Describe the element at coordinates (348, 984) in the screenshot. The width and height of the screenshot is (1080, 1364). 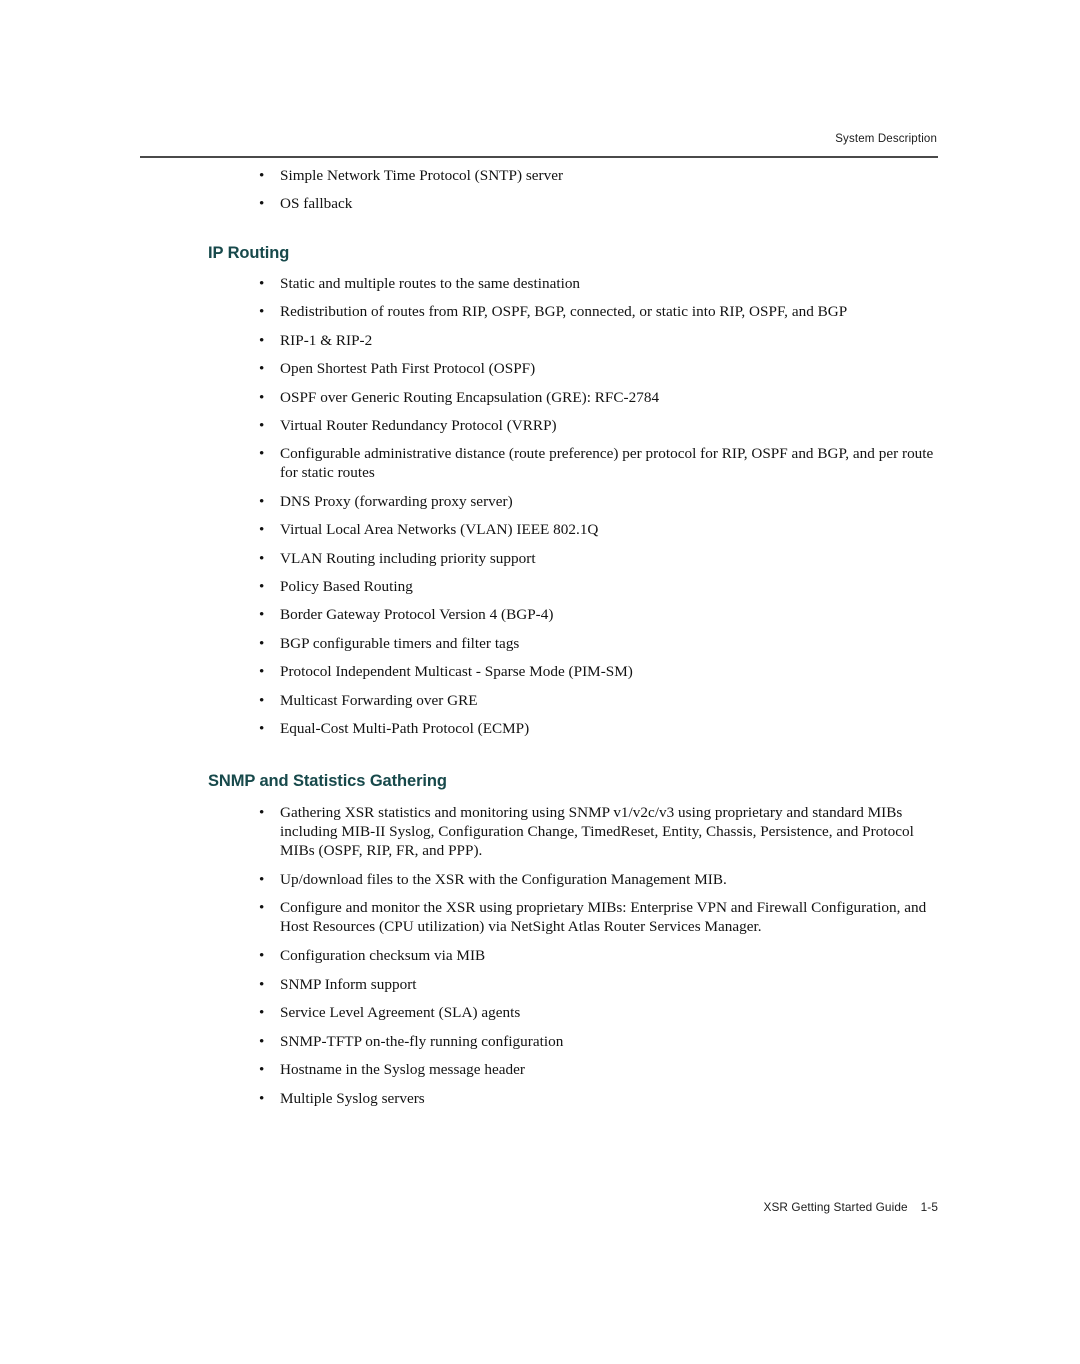
I see `list-item-text: SNMP Inform support` at that location.